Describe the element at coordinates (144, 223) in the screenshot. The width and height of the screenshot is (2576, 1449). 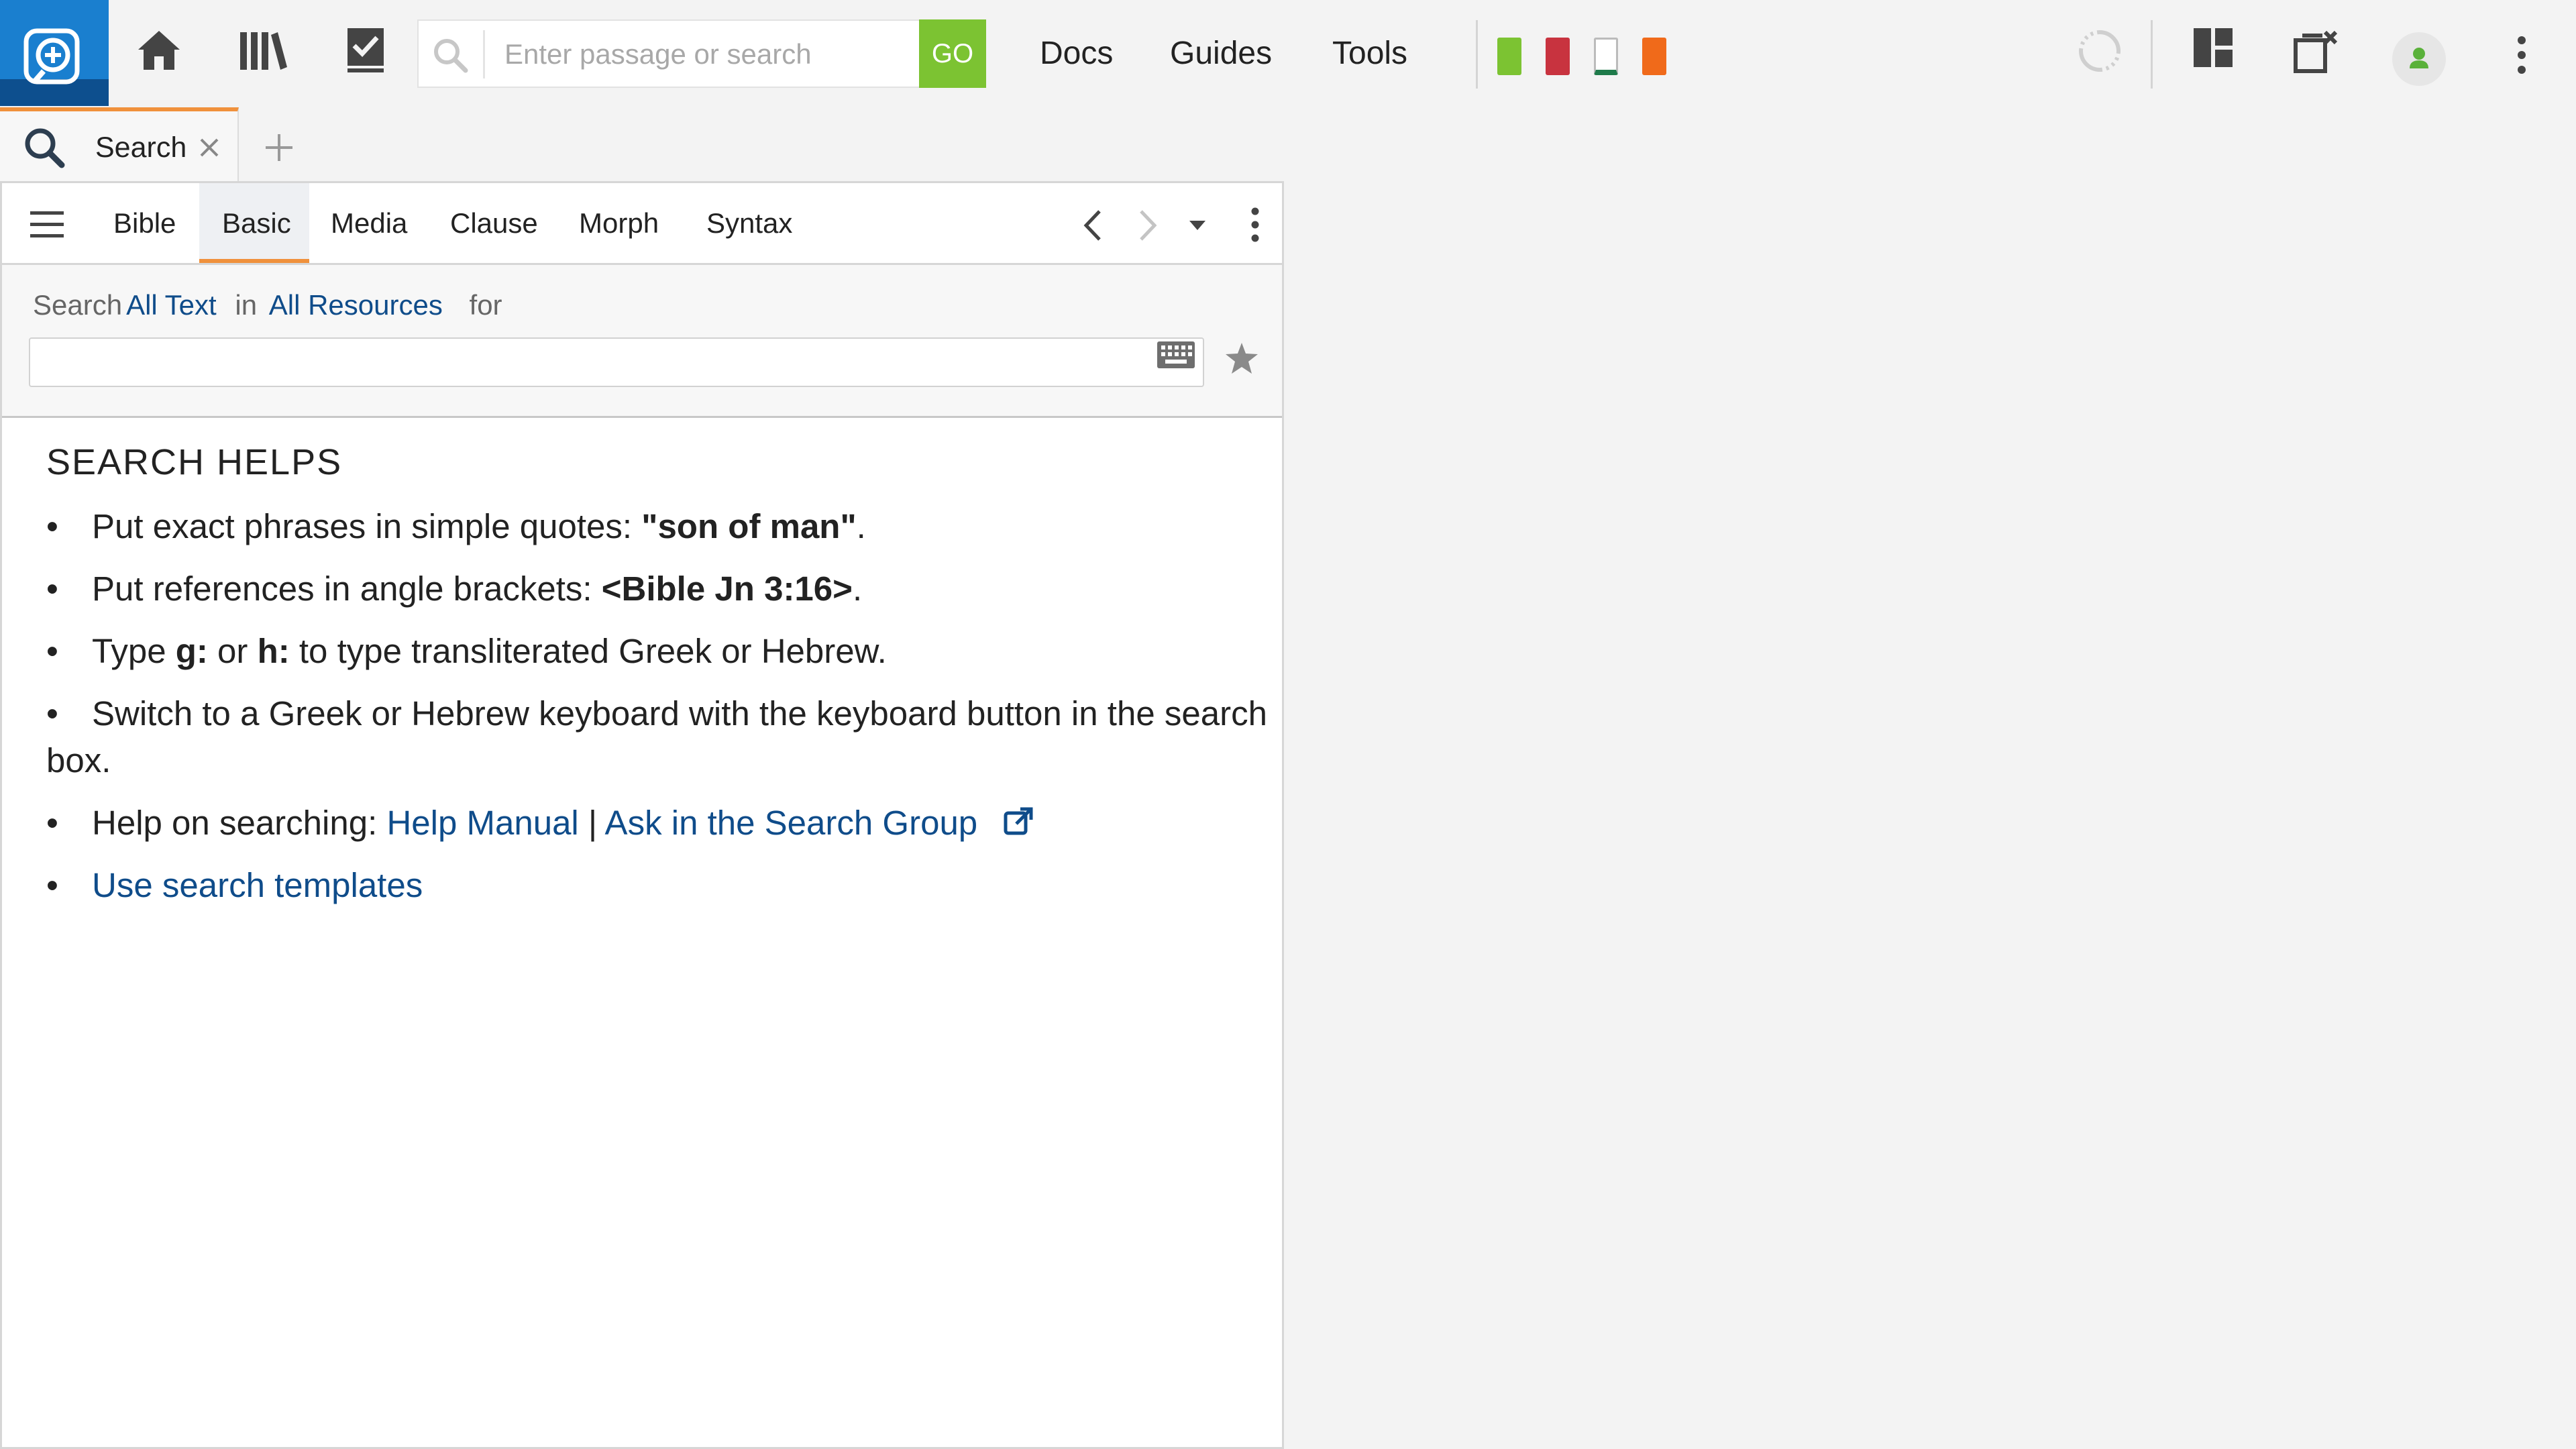
I see `tab-bible: Bible` at that location.